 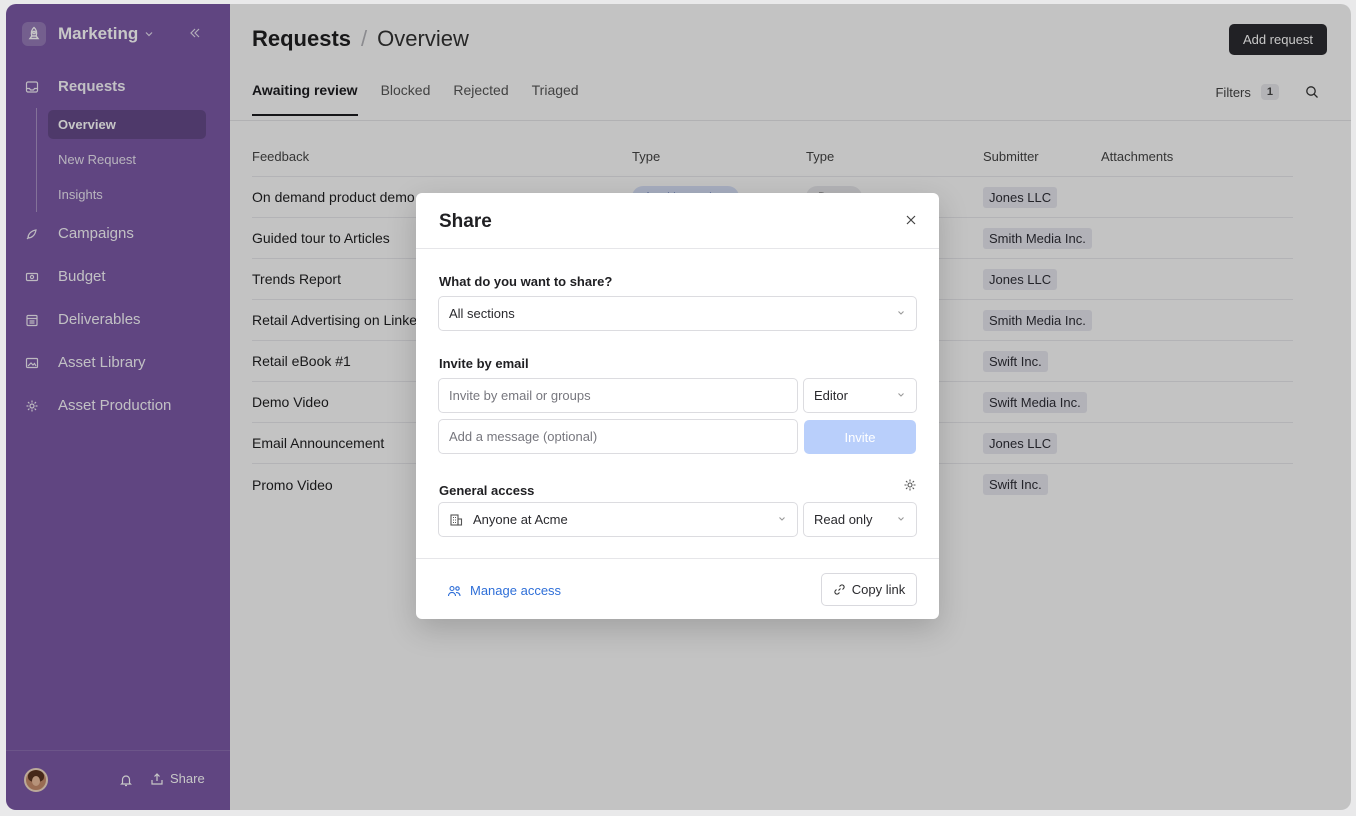 I want to click on copy-link-label: Copy link, so click(x=878, y=589).